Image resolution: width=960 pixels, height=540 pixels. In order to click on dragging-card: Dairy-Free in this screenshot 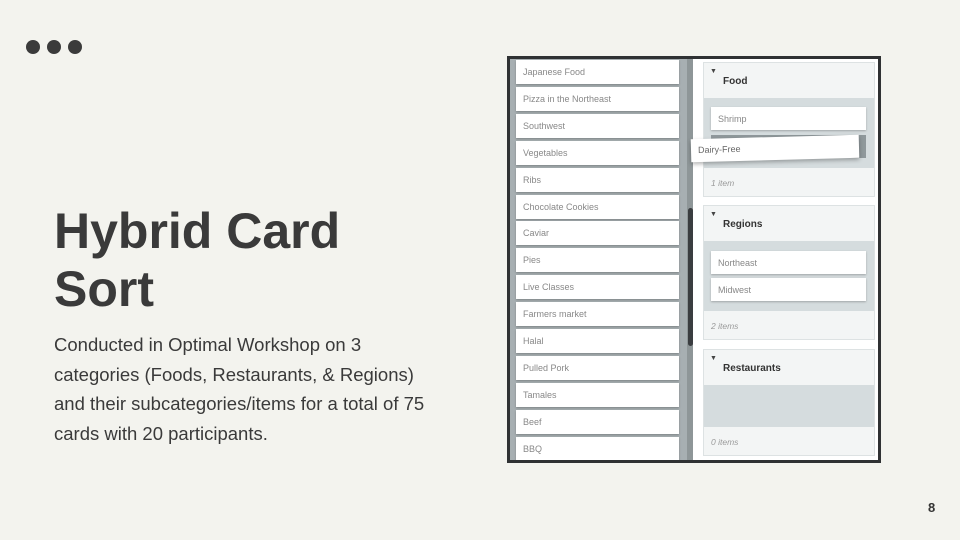, I will do `click(775, 148)`.